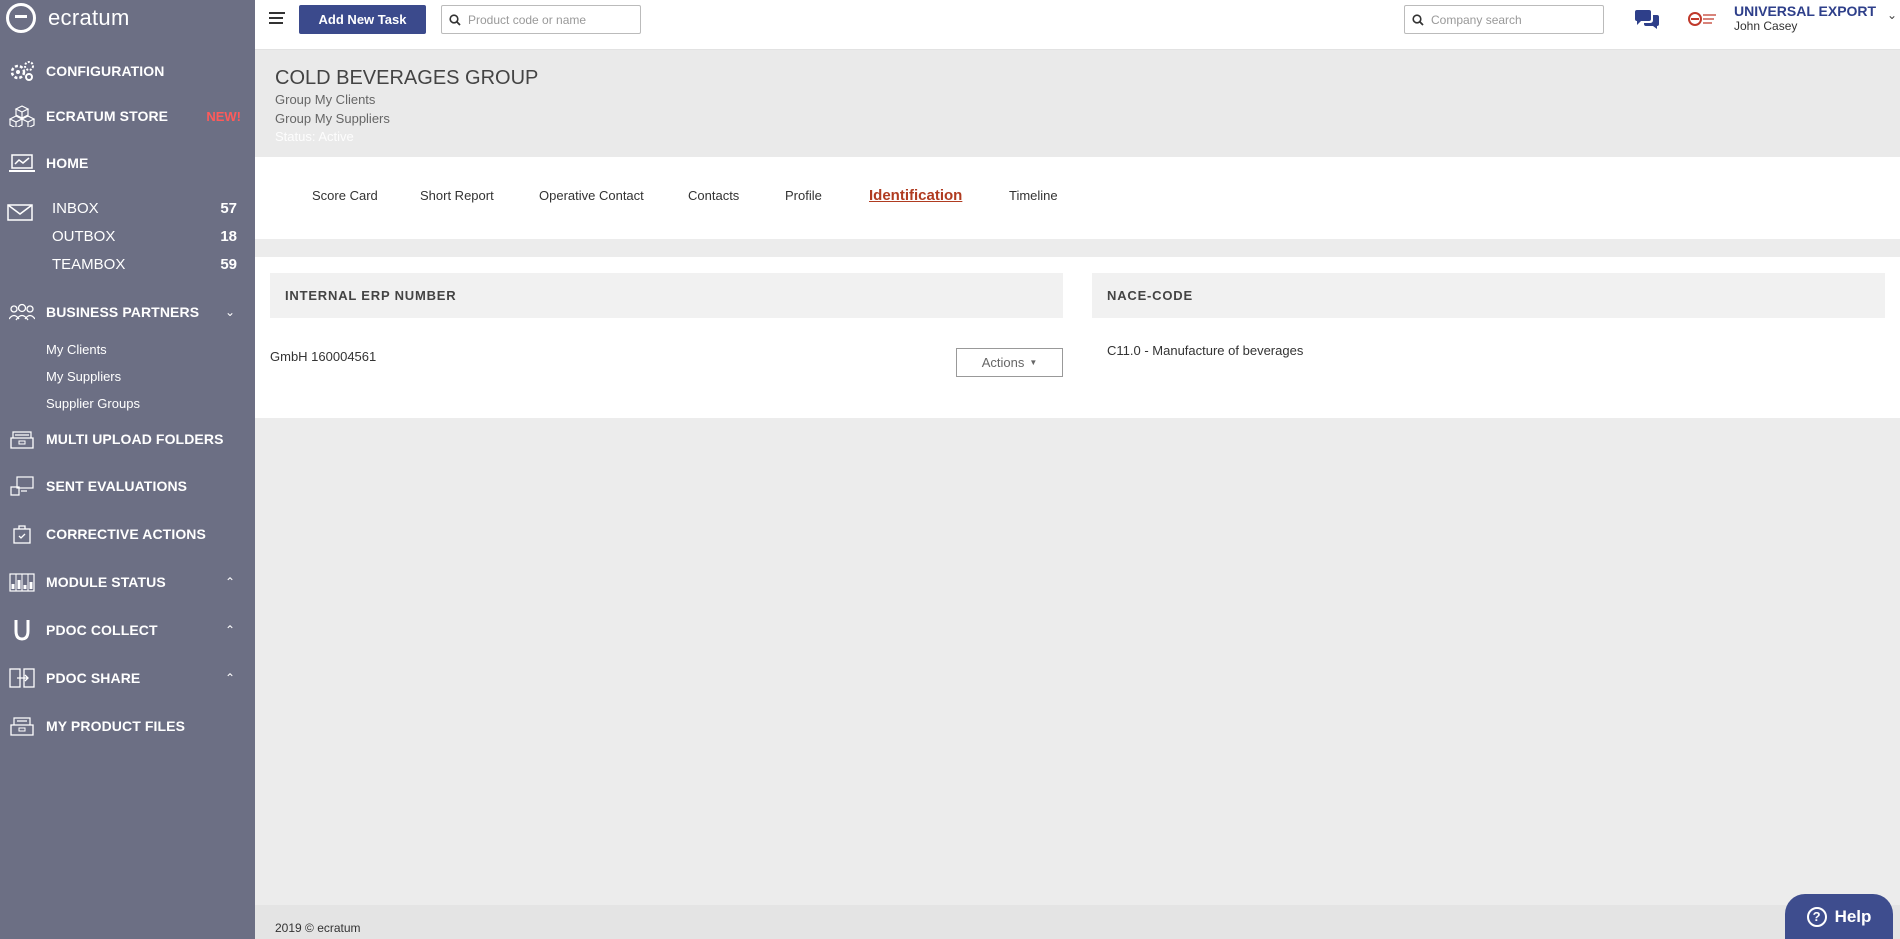 The image size is (1900, 939). Describe the element at coordinates (1853, 916) in the screenshot. I see `help-label: Help` at that location.